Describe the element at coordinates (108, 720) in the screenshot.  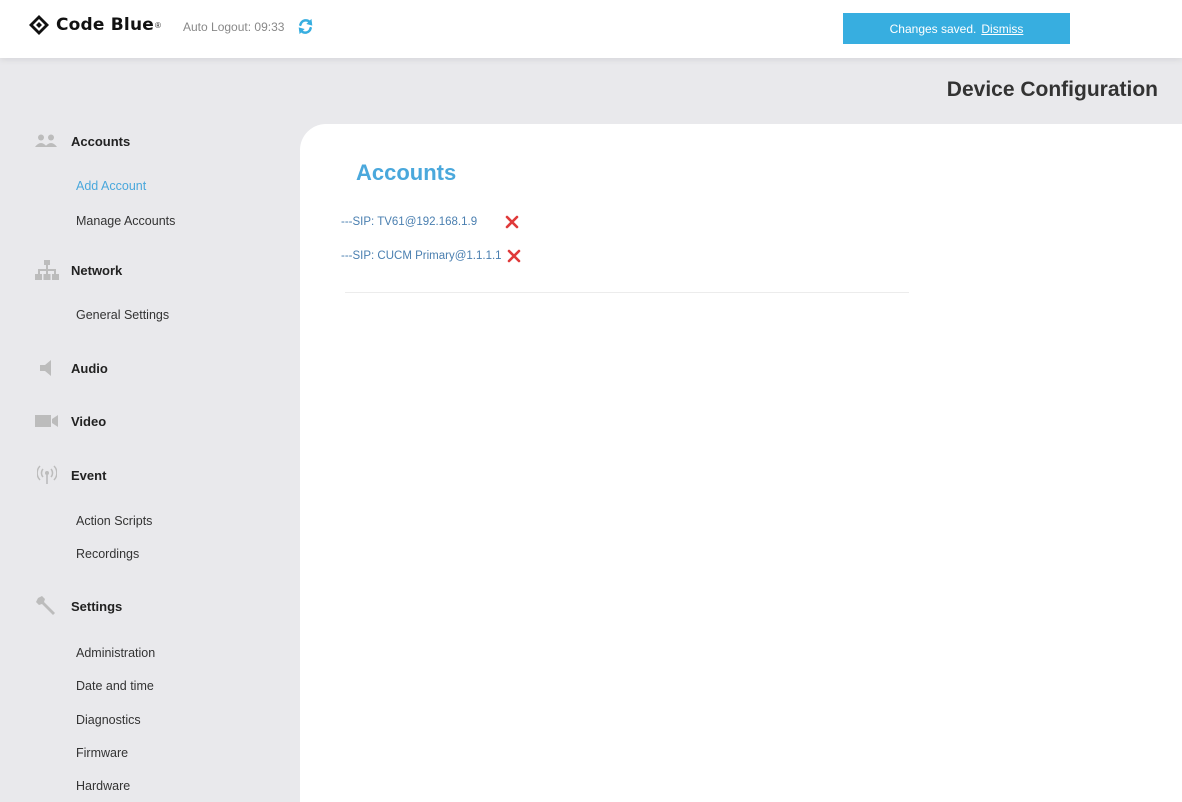
I see `sidebar-item-diagnostics: Diagnostics` at that location.